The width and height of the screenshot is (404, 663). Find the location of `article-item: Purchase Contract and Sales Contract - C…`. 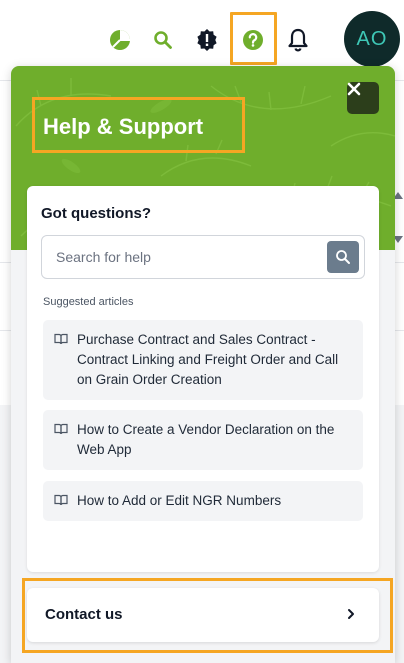

article-item: Purchase Contract and Sales Contract - C… is located at coordinates (203, 360).